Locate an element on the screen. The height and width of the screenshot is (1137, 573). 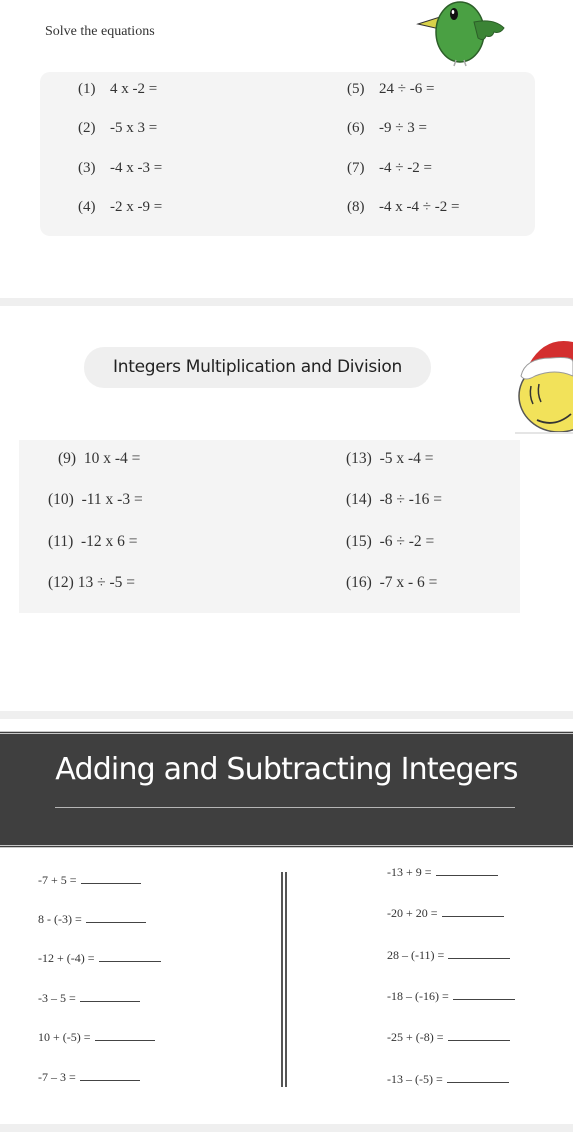
equation-number: (16) is located at coordinates (359, 582).